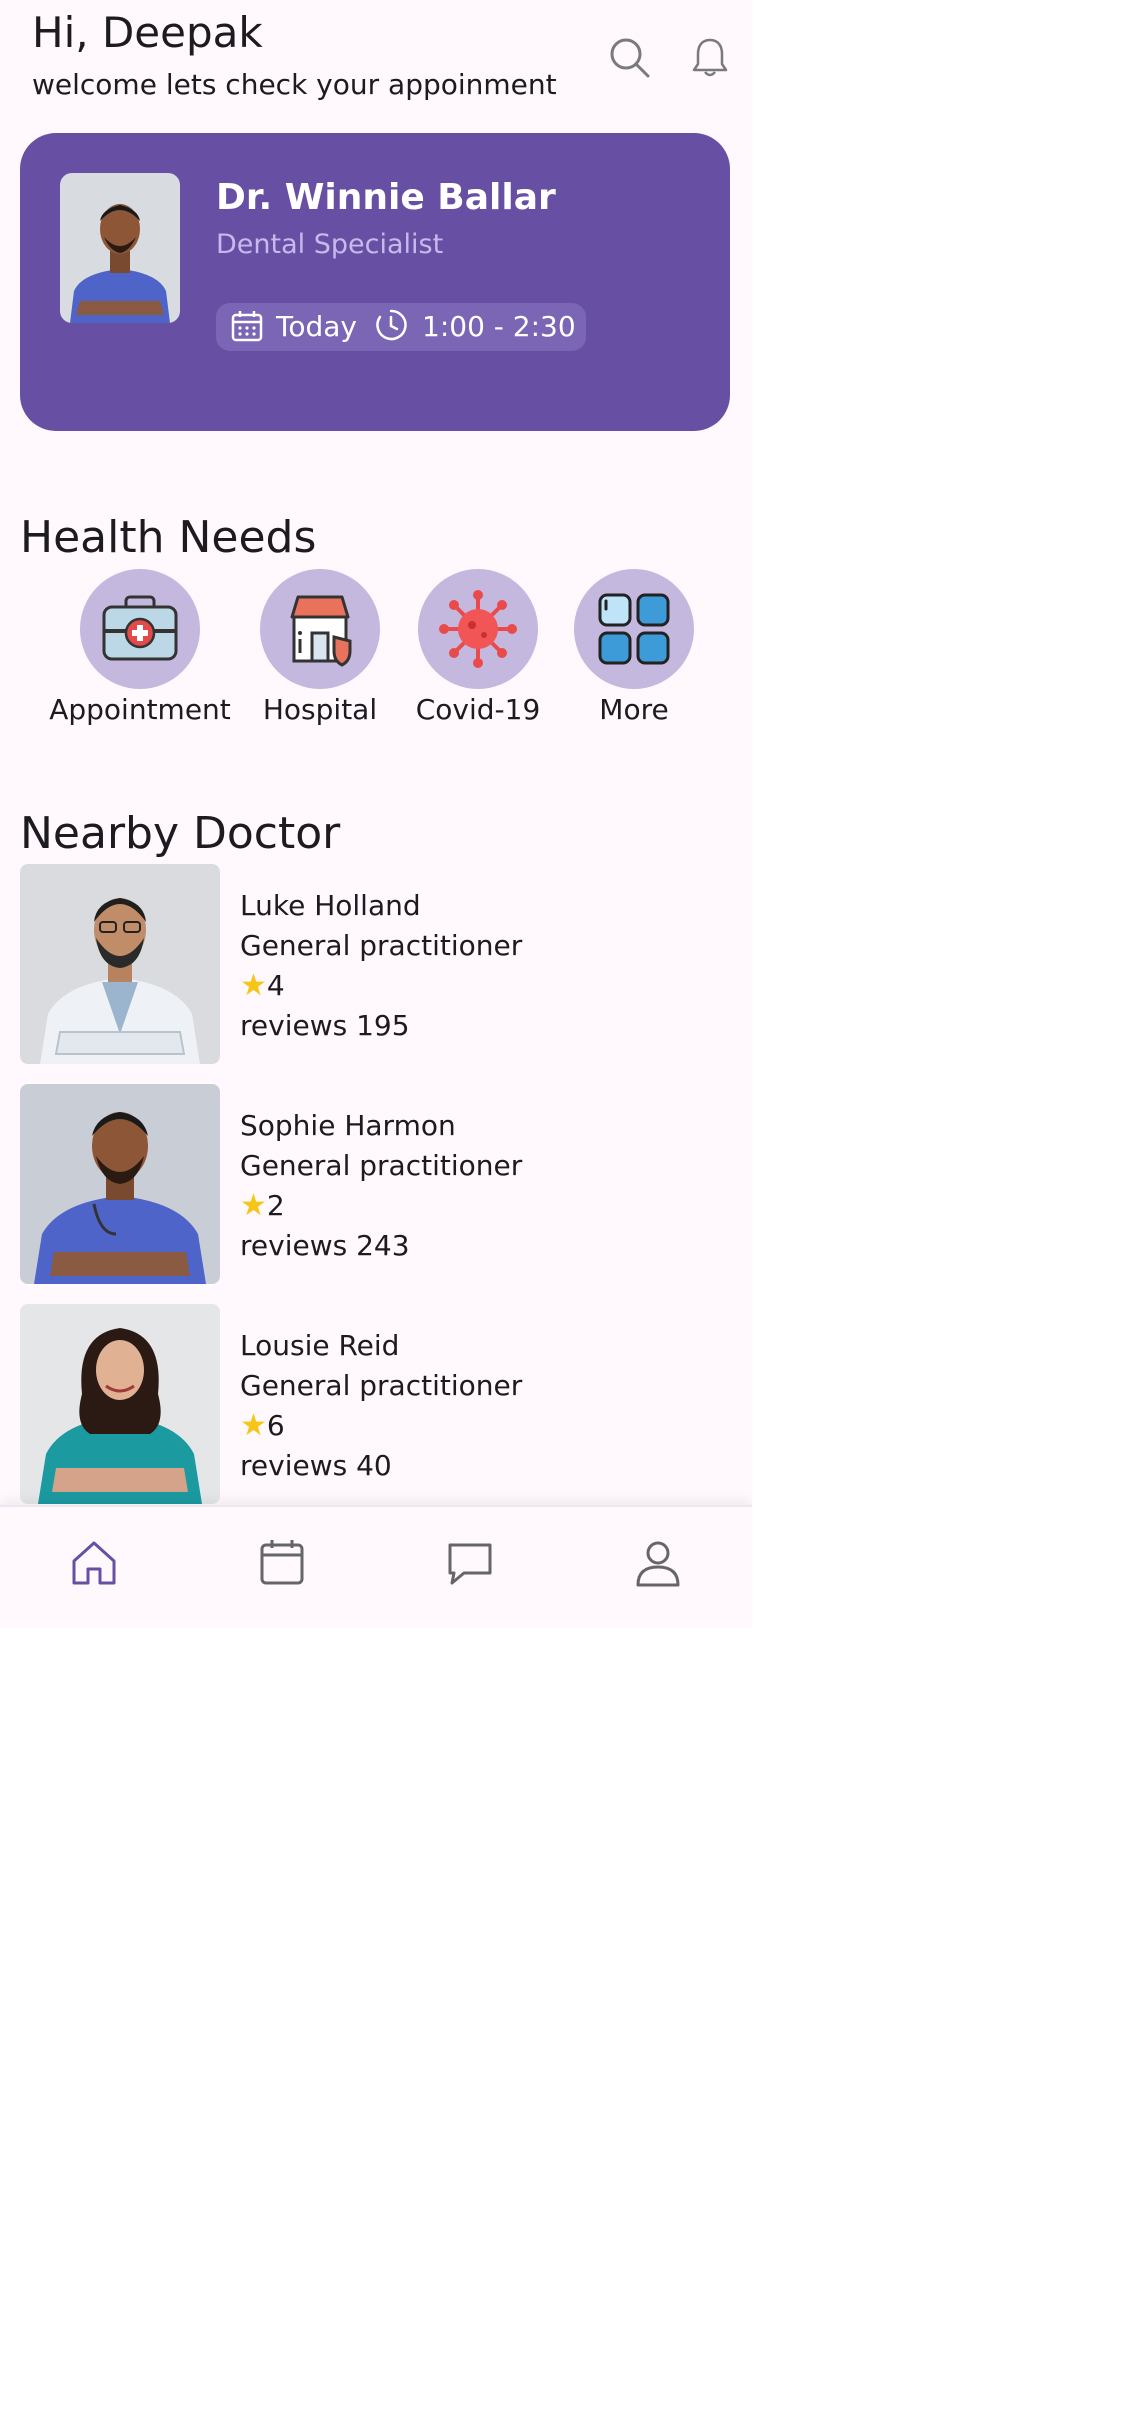 This screenshot has width=1125, height=2436. I want to click on bell-icon, so click(710, 58).